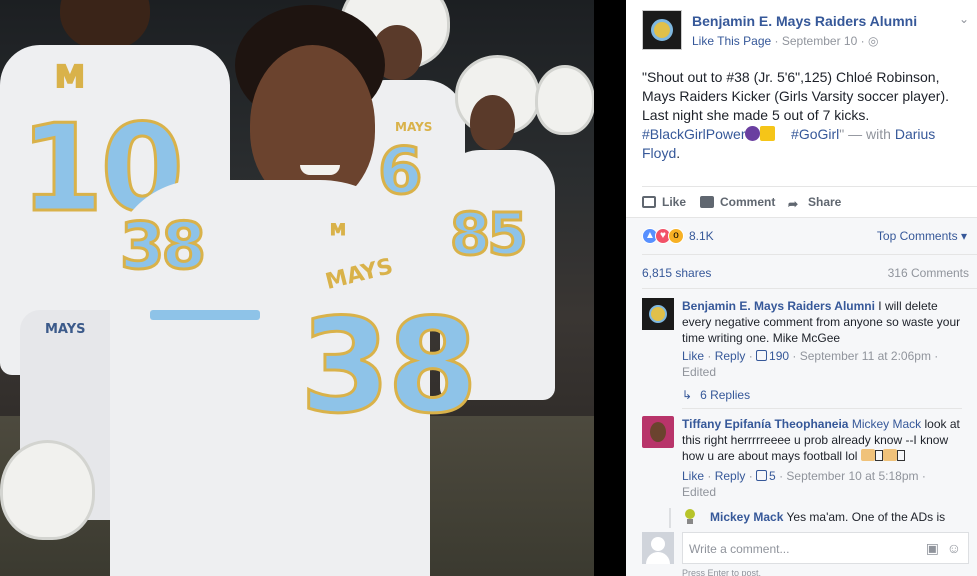 The image size is (977, 576). Describe the element at coordinates (746, 517) in the screenshot. I see `comment-author: Mickey Mack` at that location.